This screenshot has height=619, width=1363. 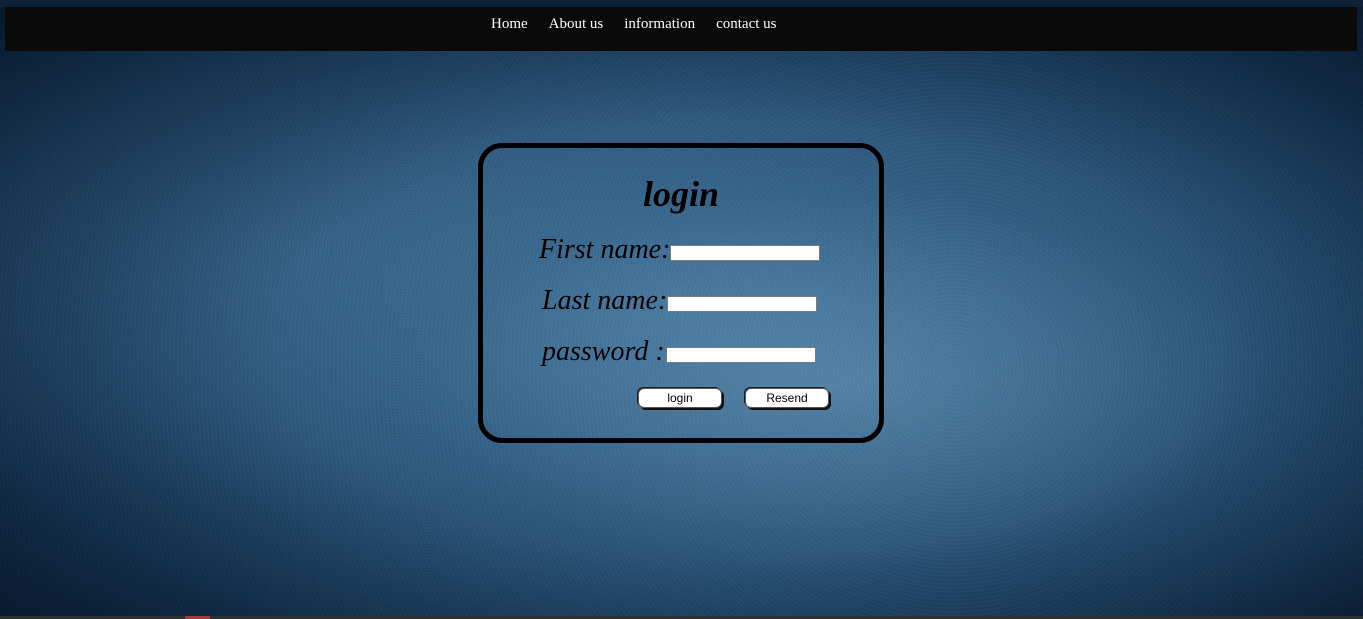 I want to click on nav-link-information: information, so click(x=659, y=24).